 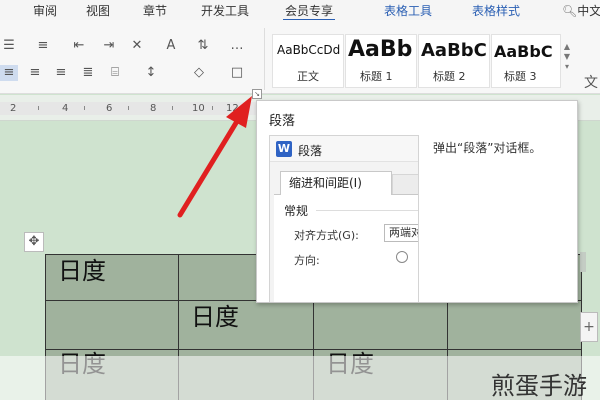 I want to click on paragraph-dialog-launcher: ↘, so click(x=257, y=94).